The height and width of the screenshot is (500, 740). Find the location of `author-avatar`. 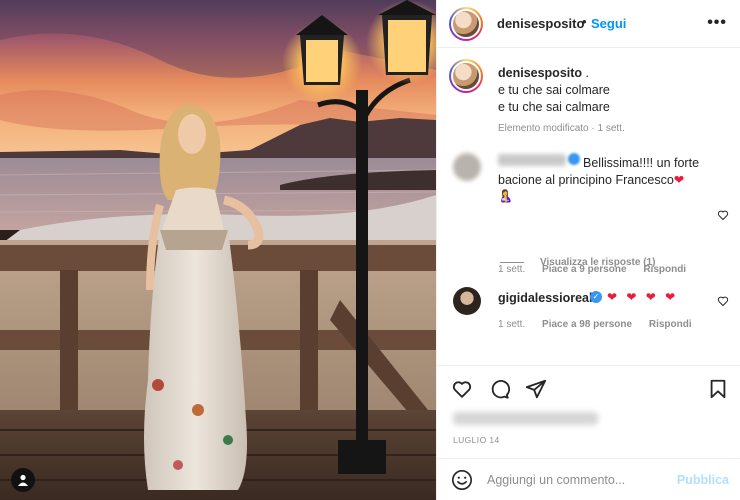

author-avatar is located at coordinates (466, 24).